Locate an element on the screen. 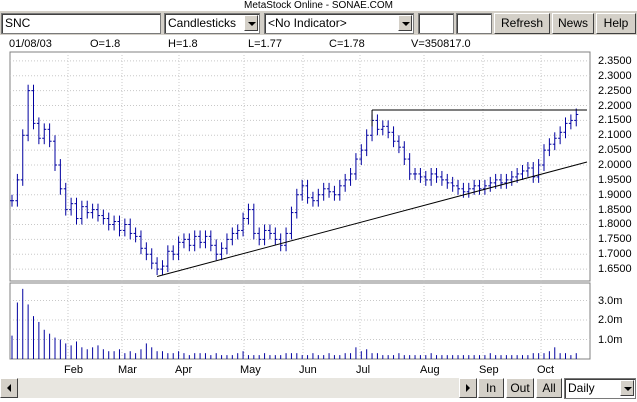 Image resolution: width=637 pixels, height=402 pixels. volume-tick-label: 1.0m is located at coordinates (610, 339).